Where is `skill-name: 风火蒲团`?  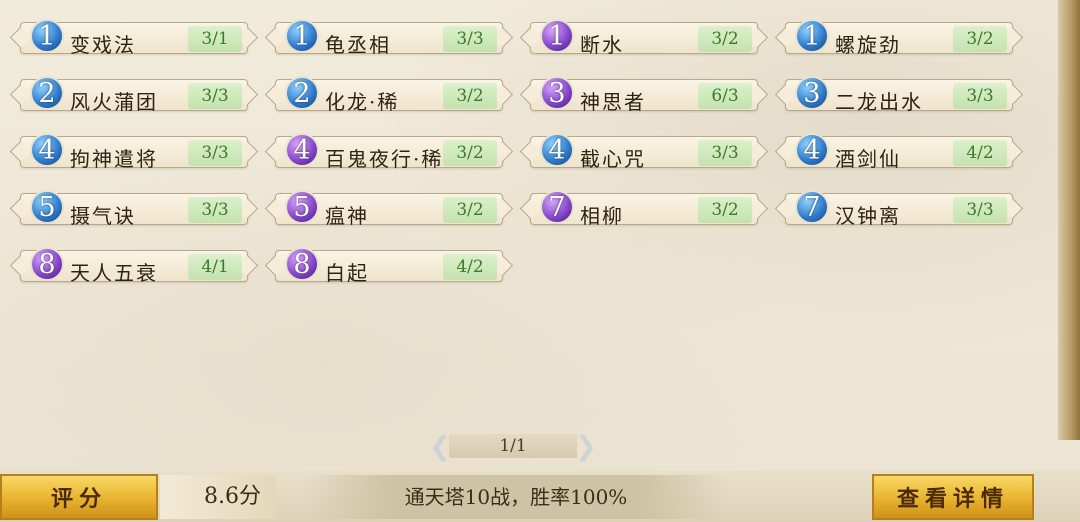
skill-name: 风火蒲团 is located at coordinates (114, 102).